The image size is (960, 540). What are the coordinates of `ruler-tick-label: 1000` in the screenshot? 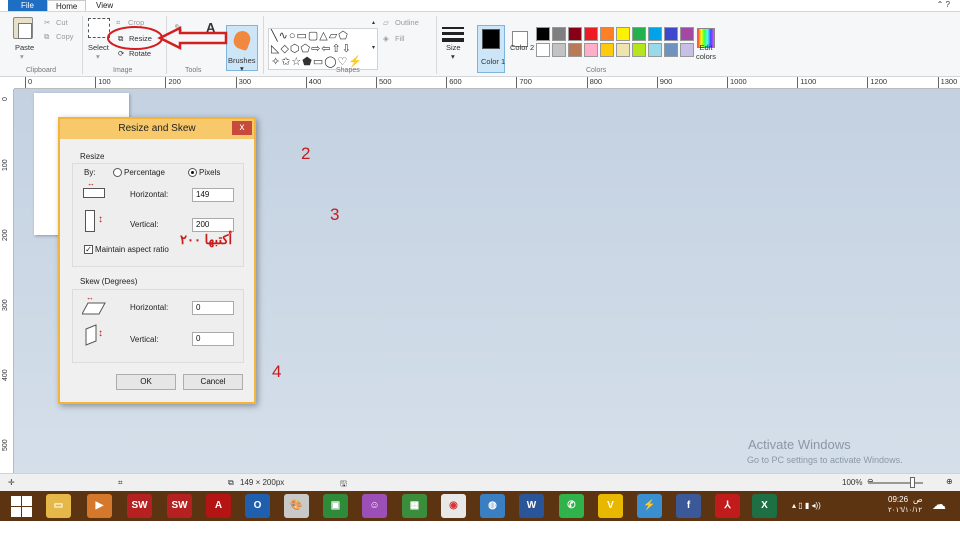 It's located at (737, 82).